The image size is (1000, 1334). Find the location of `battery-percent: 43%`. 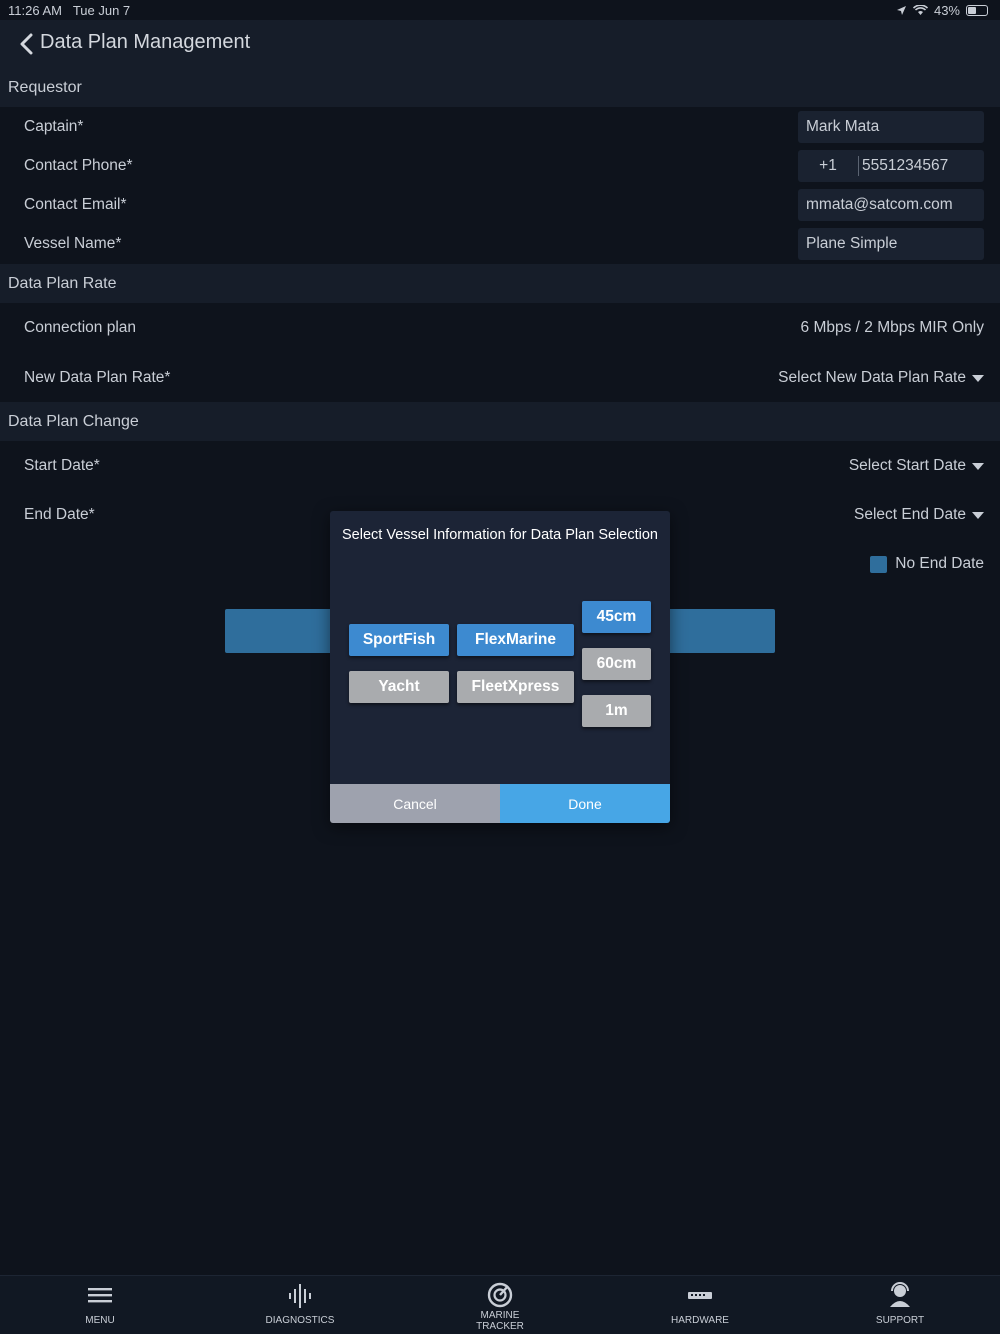

battery-percent: 43% is located at coordinates (946, 10).